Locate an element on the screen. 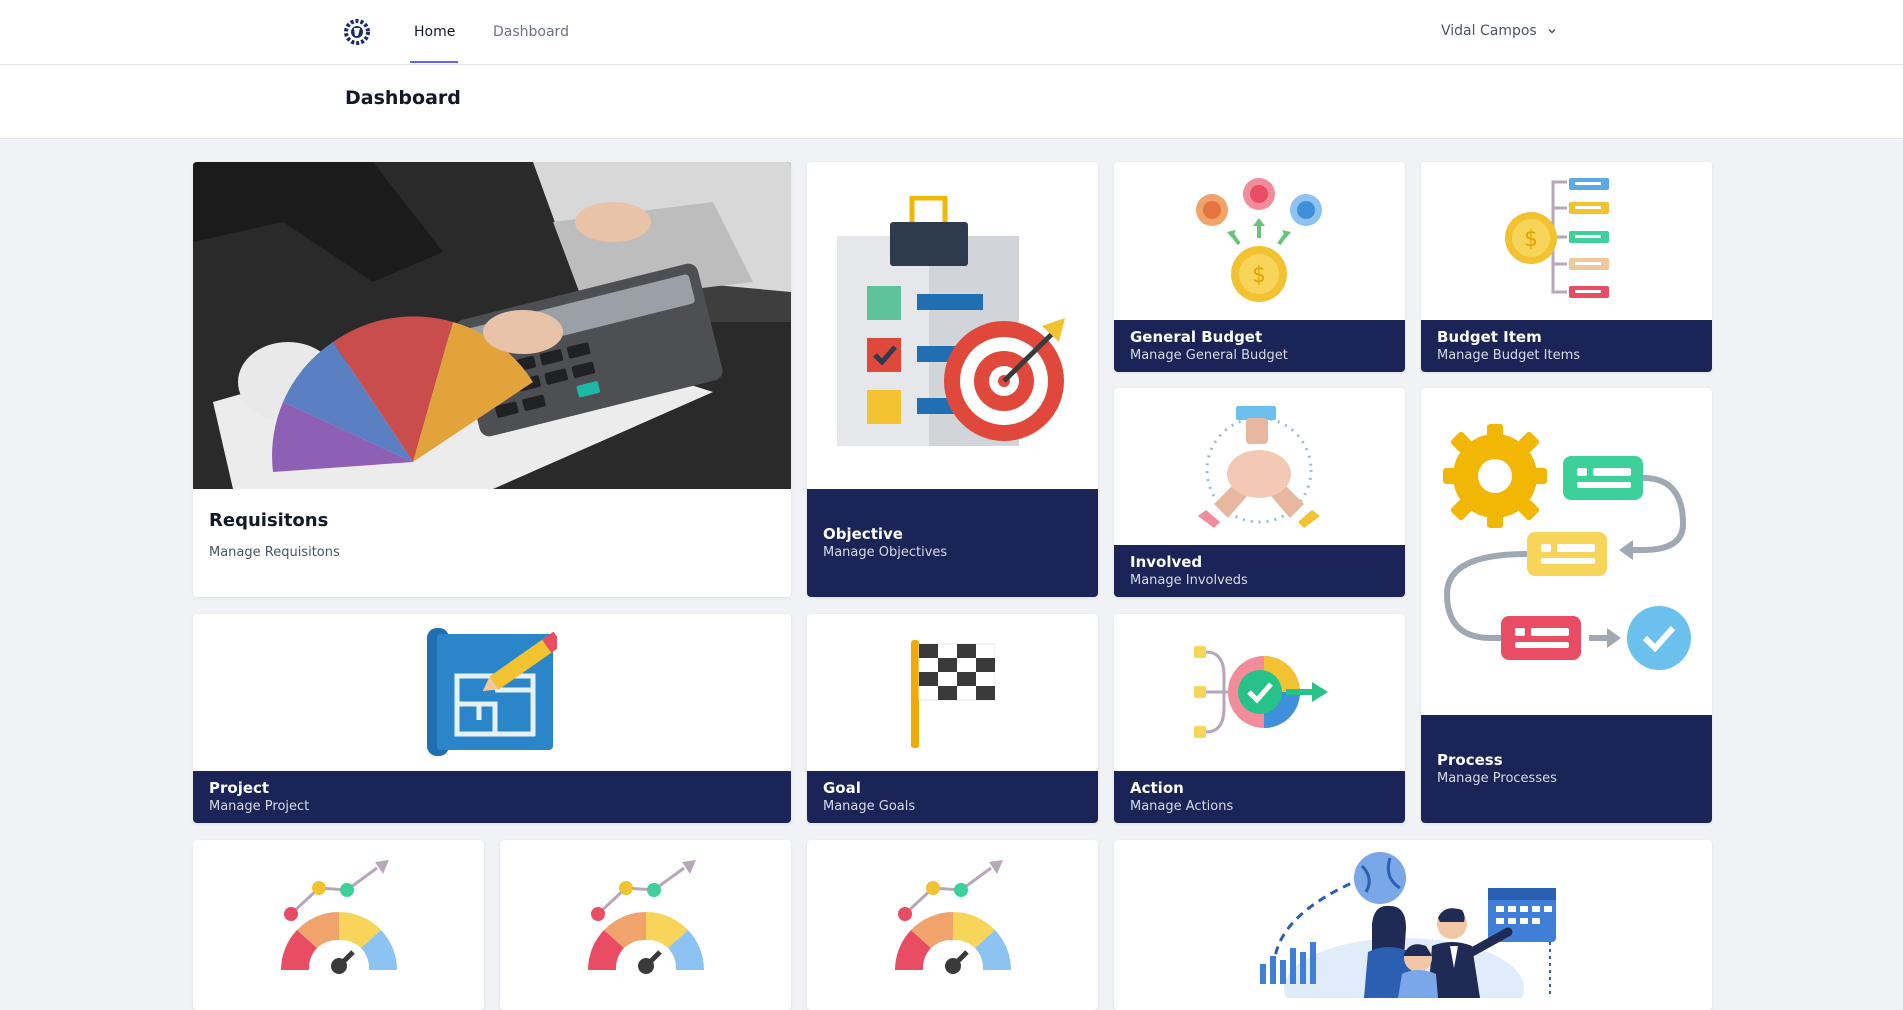 The width and height of the screenshot is (1903, 1010). requisitions-body: Requisitons Manage Requisitons is located at coordinates (274, 535).